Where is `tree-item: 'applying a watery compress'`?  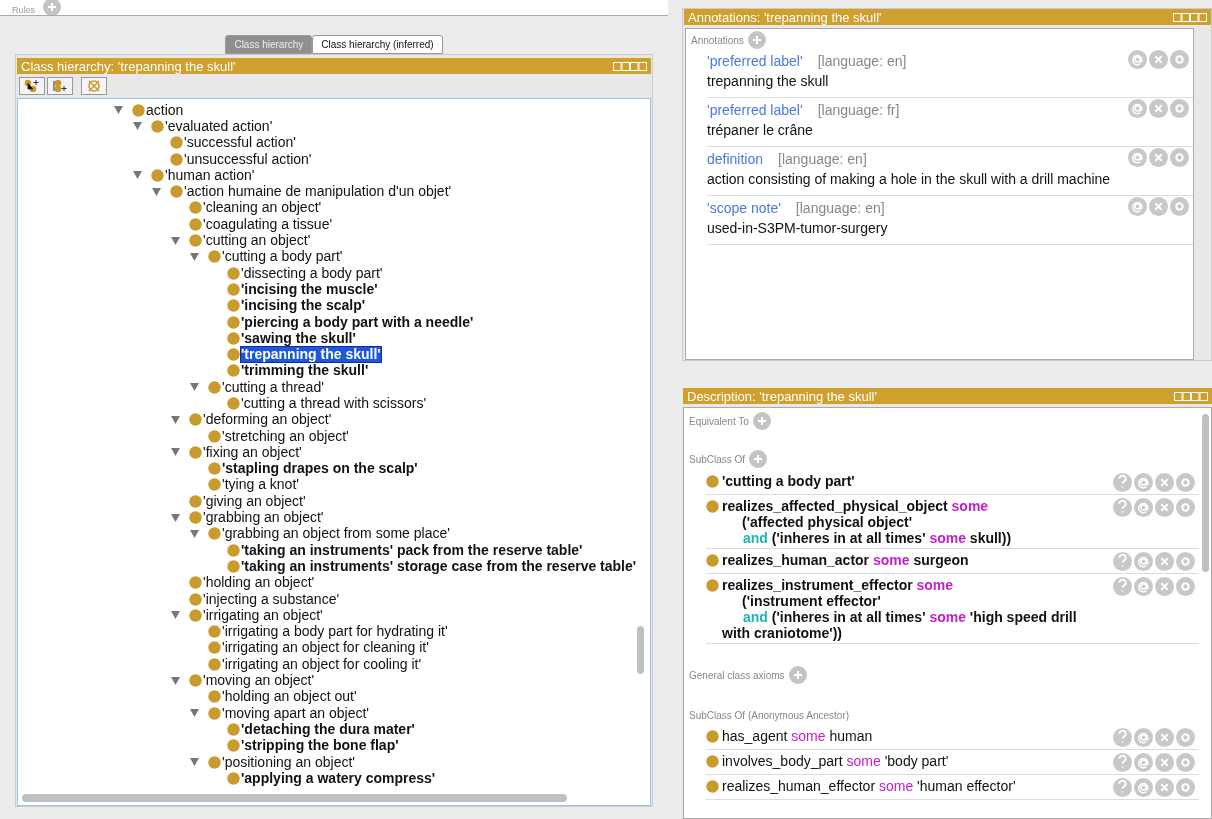
tree-item: 'applying a watery compress' is located at coordinates (338, 778).